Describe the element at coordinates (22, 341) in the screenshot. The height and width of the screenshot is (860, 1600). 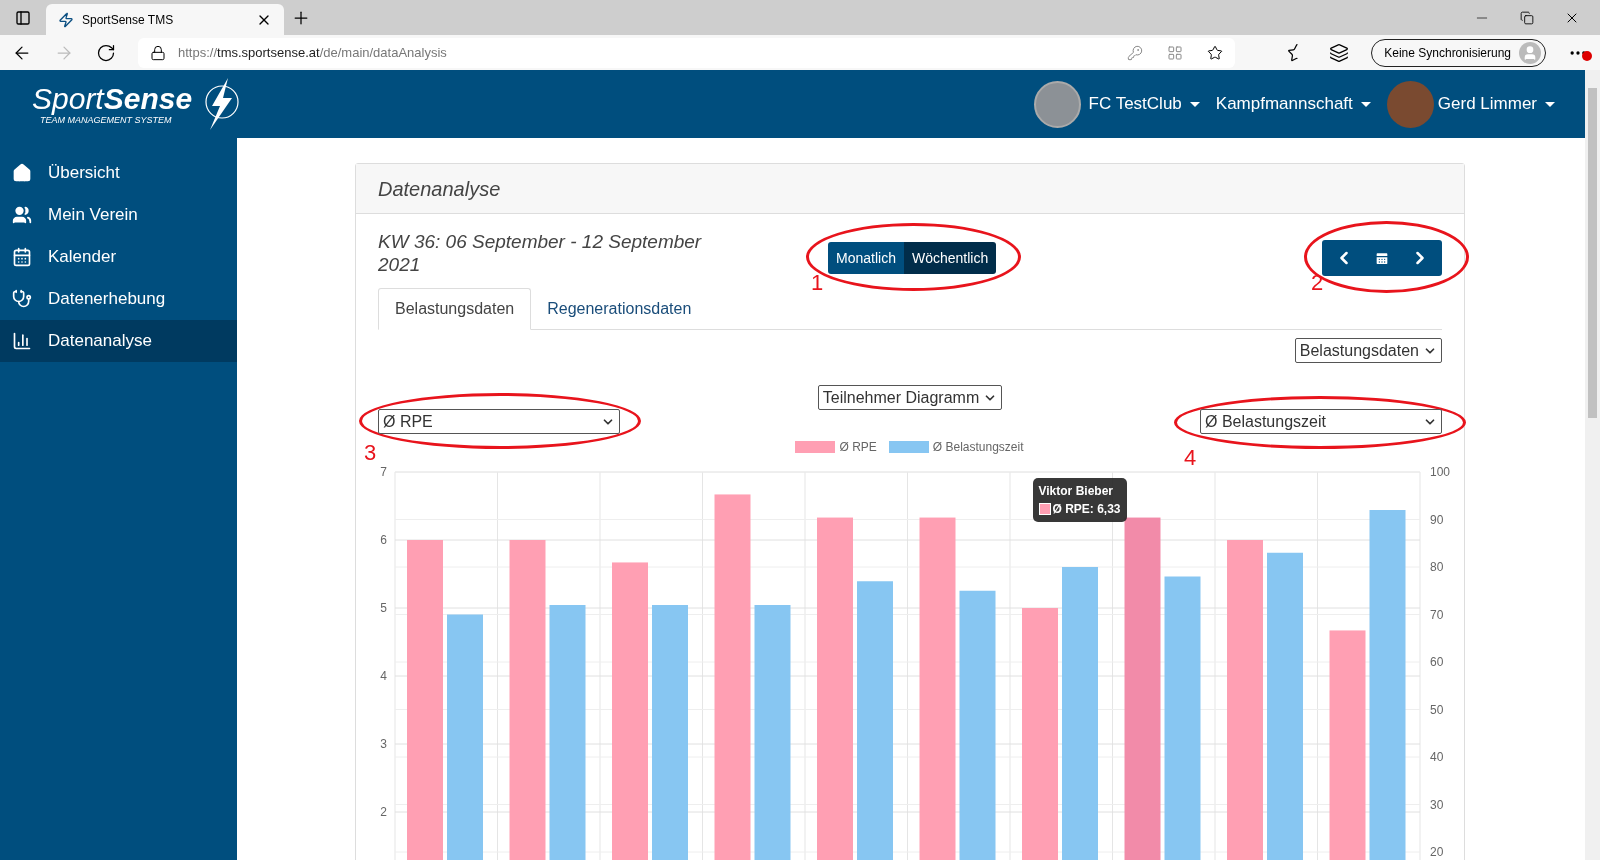
I see `bar-chart-icon` at that location.